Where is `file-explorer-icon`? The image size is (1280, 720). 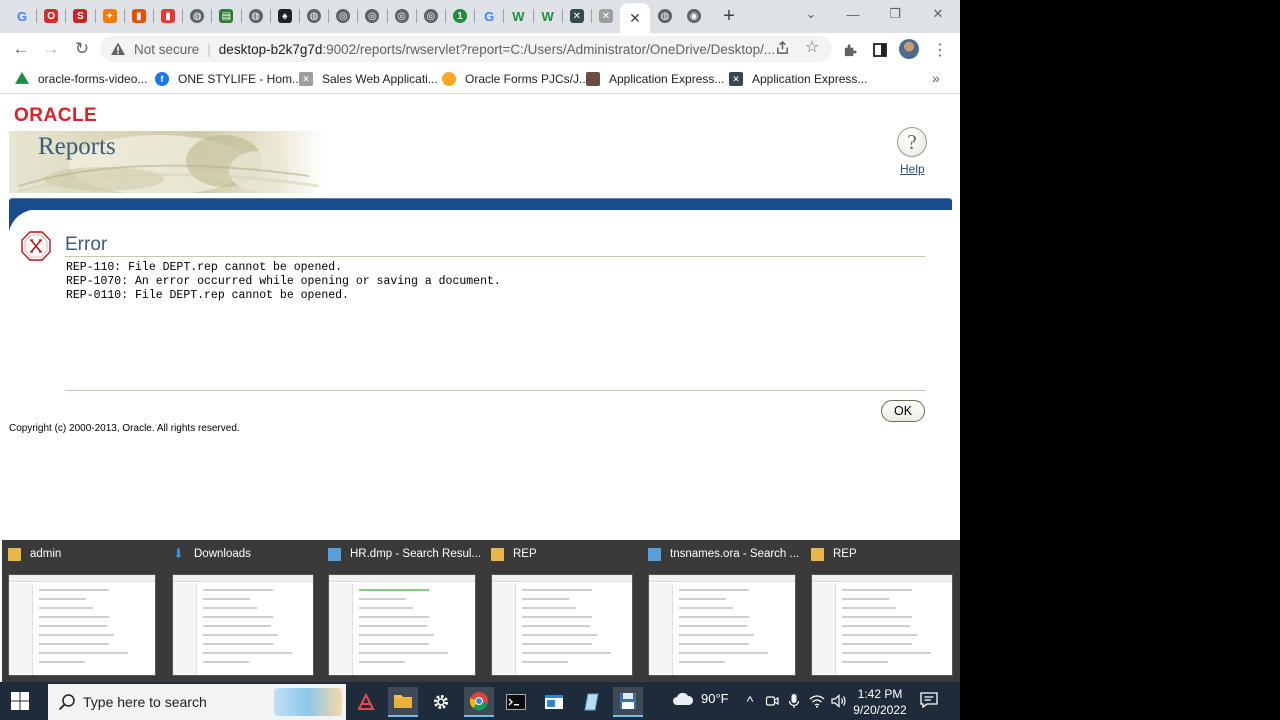 file-explorer-icon is located at coordinates (403, 702).